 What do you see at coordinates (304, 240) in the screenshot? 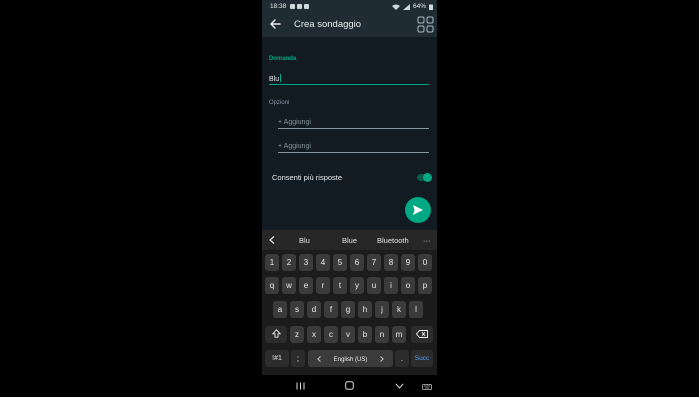
I see `suggestion-item: Blu` at bounding box center [304, 240].